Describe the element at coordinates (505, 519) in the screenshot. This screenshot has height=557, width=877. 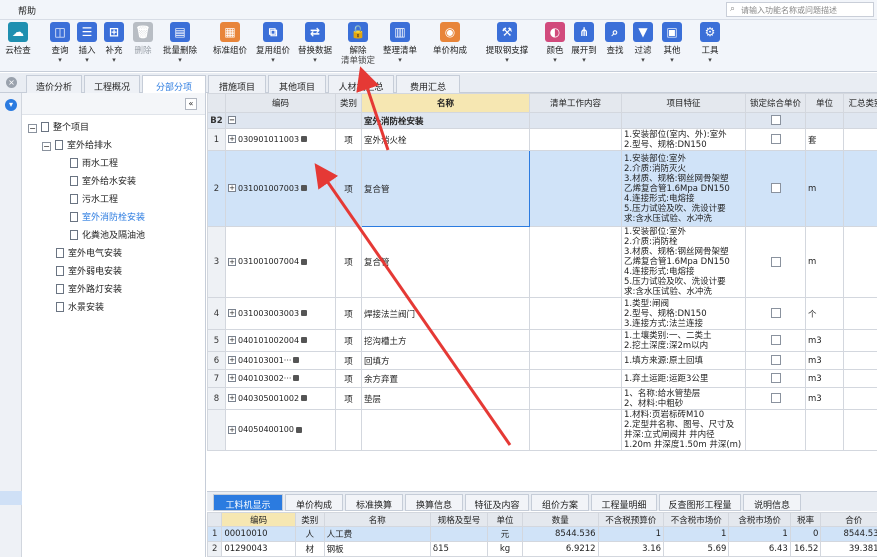
I see `header-unit: 单位` at that location.